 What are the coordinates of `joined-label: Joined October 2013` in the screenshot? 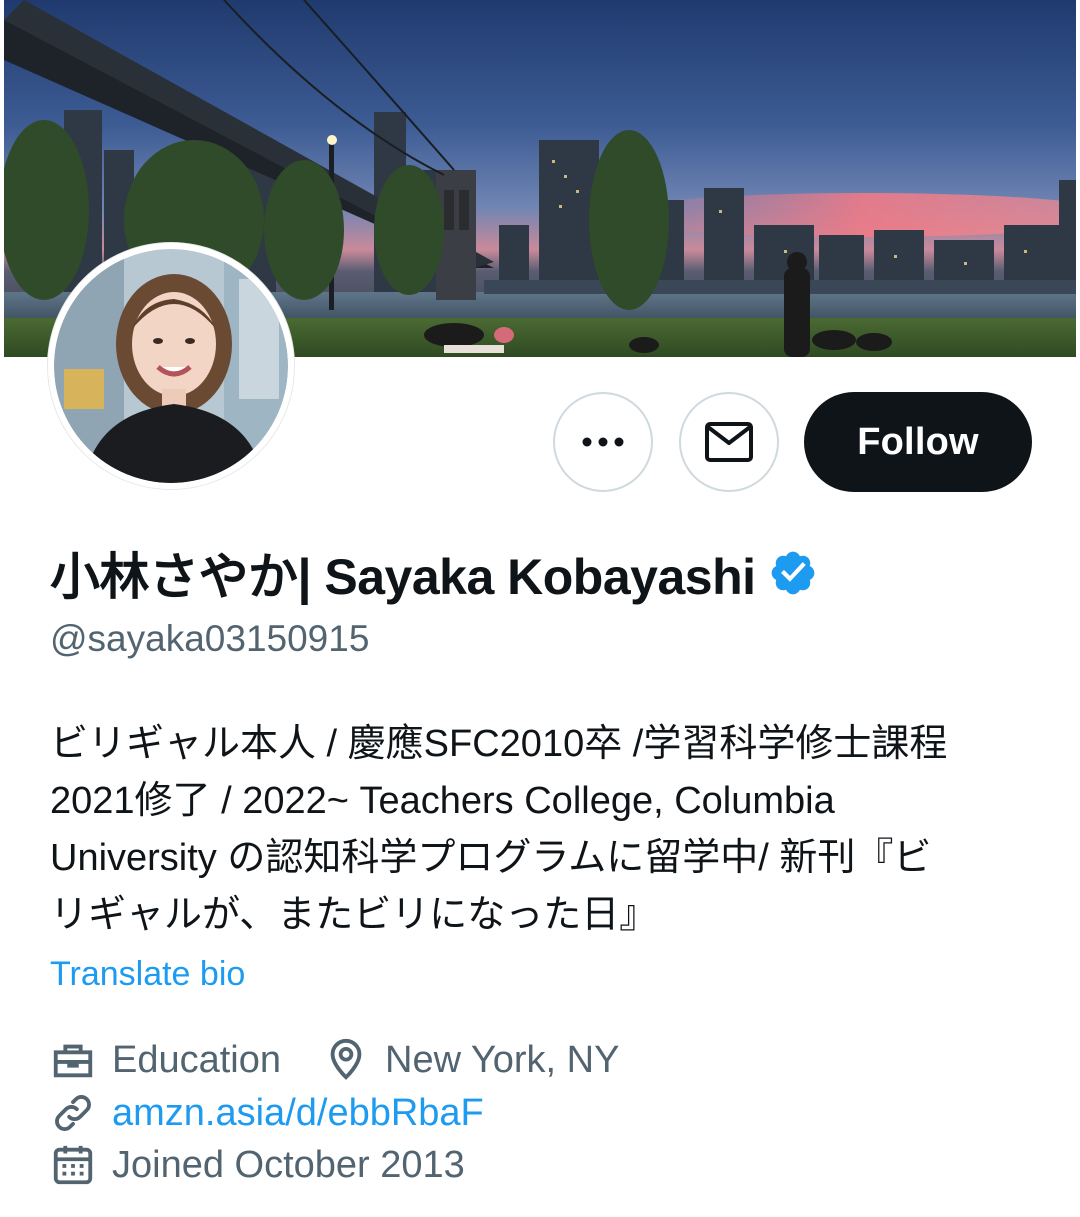 It's located at (288, 1164).